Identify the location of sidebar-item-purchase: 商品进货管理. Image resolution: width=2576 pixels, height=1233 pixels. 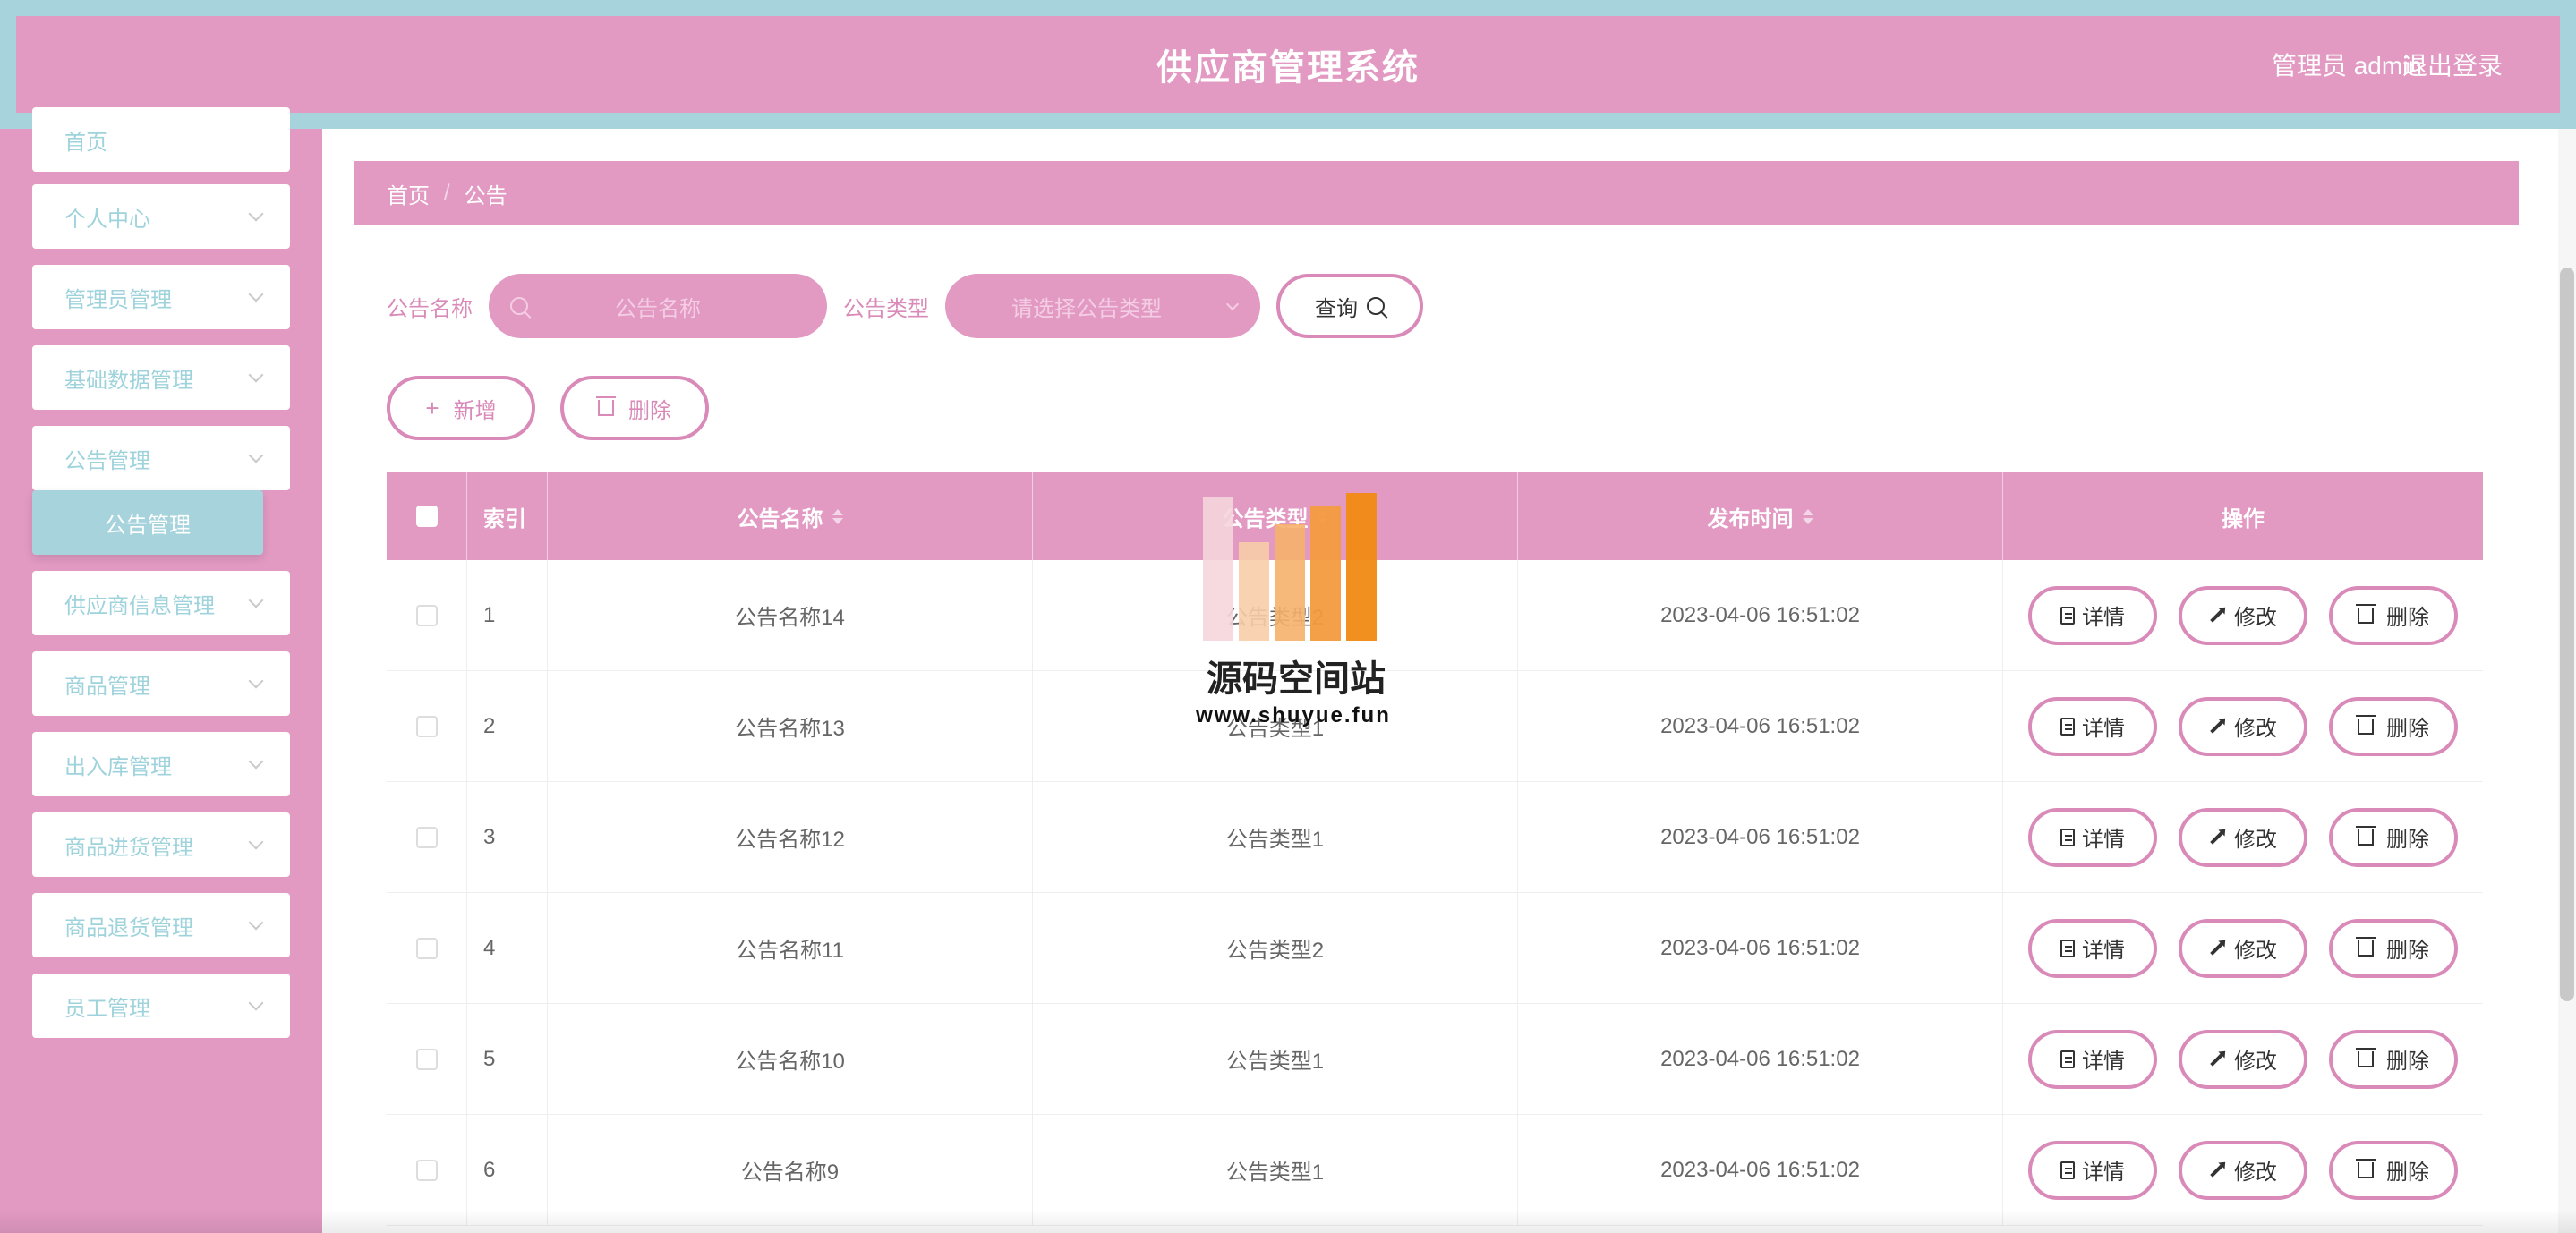
(161, 844).